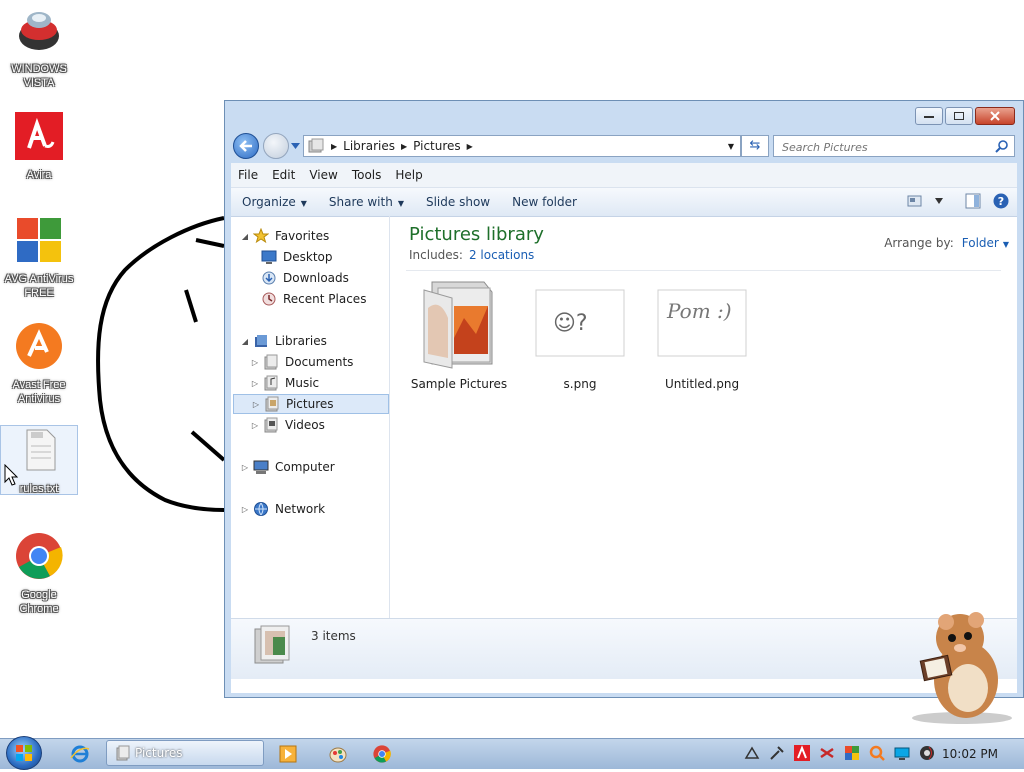  I want to click on nav-network: ▷ Network, so click(282, 509).